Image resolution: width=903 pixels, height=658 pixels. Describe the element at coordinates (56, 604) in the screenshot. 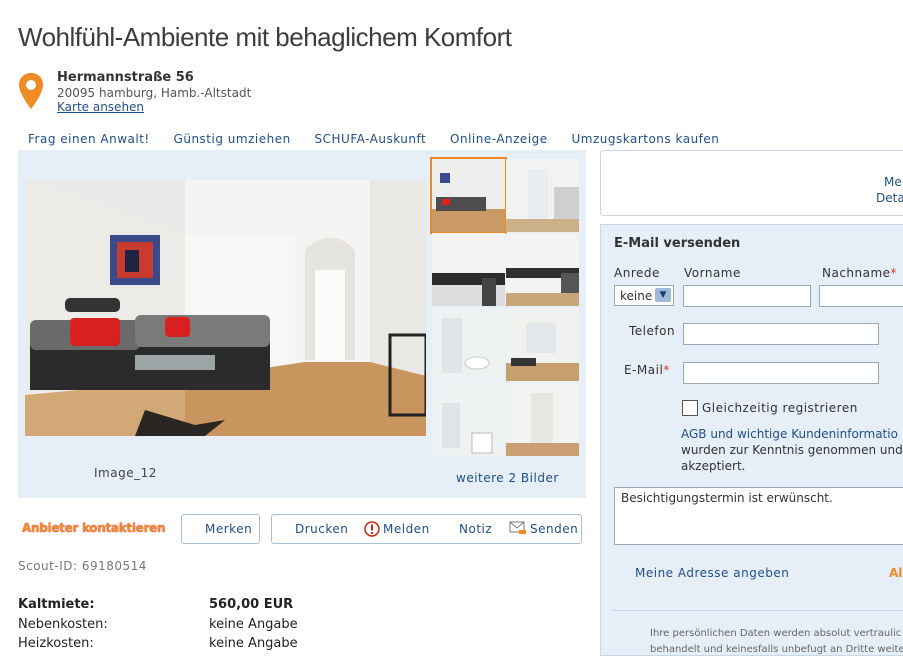

I see `cost-label-kaltmiete: Kaltmiete:` at that location.